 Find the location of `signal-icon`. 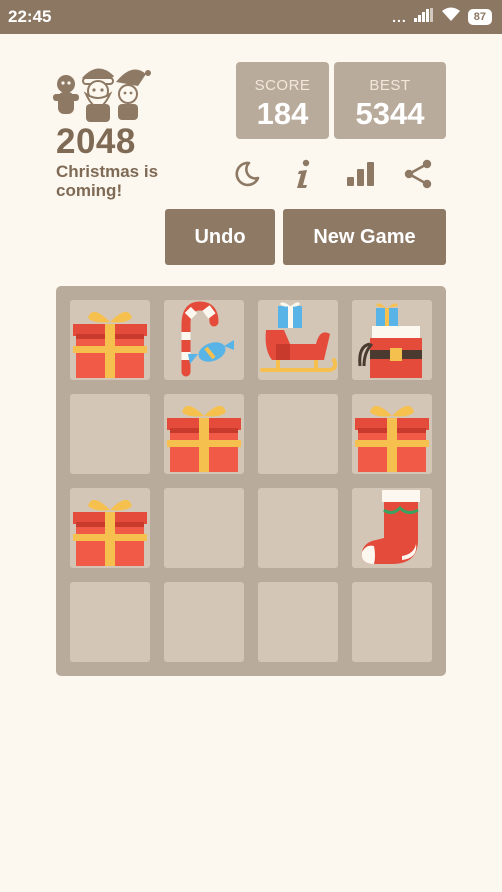

signal-icon is located at coordinates (423, 17).